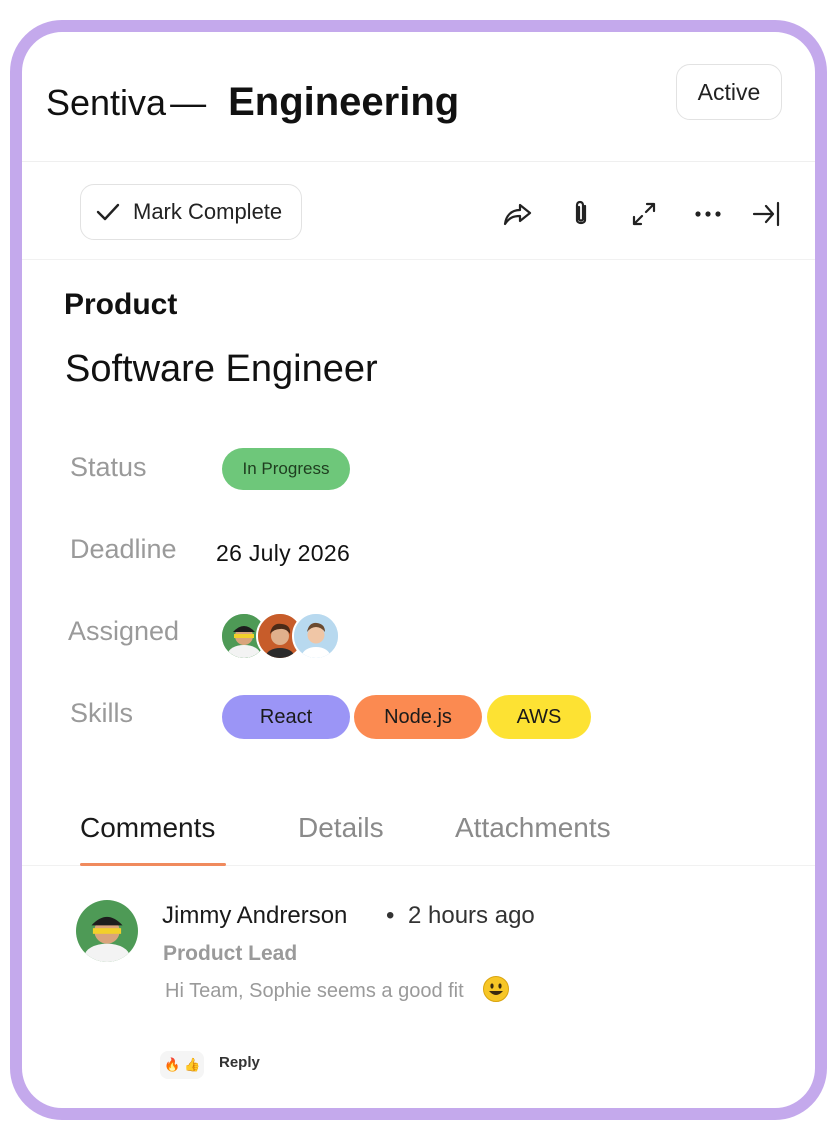 The height and width of the screenshot is (1130, 837). Describe the element at coordinates (106, 102) in the screenshot. I see `company-name: Sentiva` at that location.